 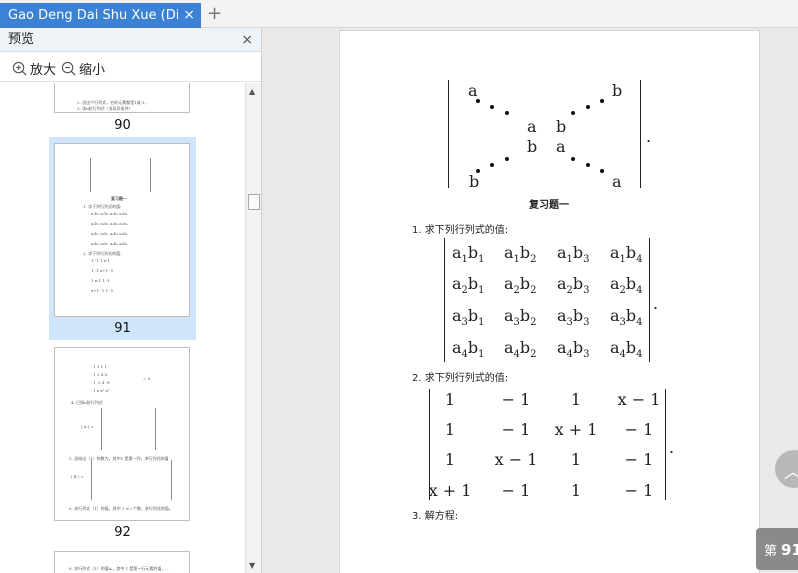 I want to click on matrix1-cell: a3b1, so click(x=468, y=317).